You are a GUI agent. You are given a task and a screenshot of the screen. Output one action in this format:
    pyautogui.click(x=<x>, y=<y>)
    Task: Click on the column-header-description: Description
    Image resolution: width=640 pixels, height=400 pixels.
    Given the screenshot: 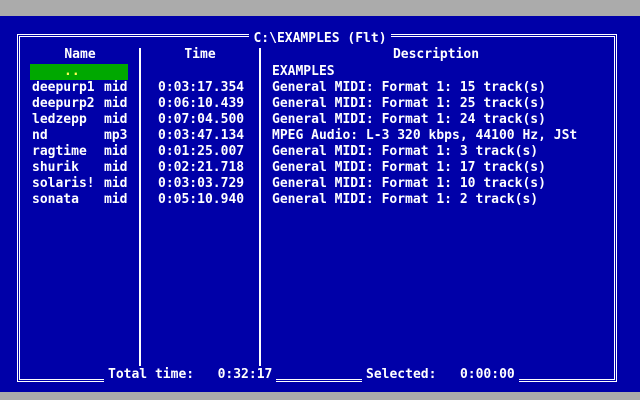 What is the action you would take?
    pyautogui.click(x=436, y=55)
    